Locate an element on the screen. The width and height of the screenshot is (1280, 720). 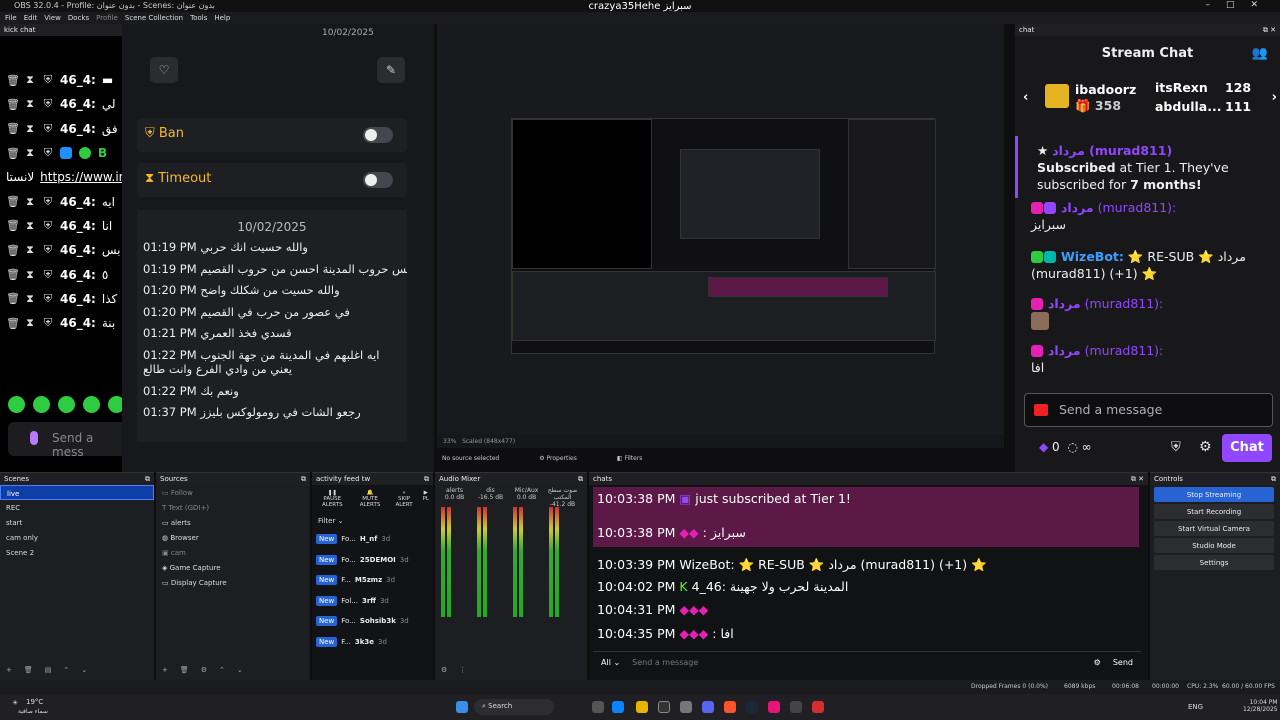
activity-item: New Fol... 3rff 3d is located at coordinates (372, 601).